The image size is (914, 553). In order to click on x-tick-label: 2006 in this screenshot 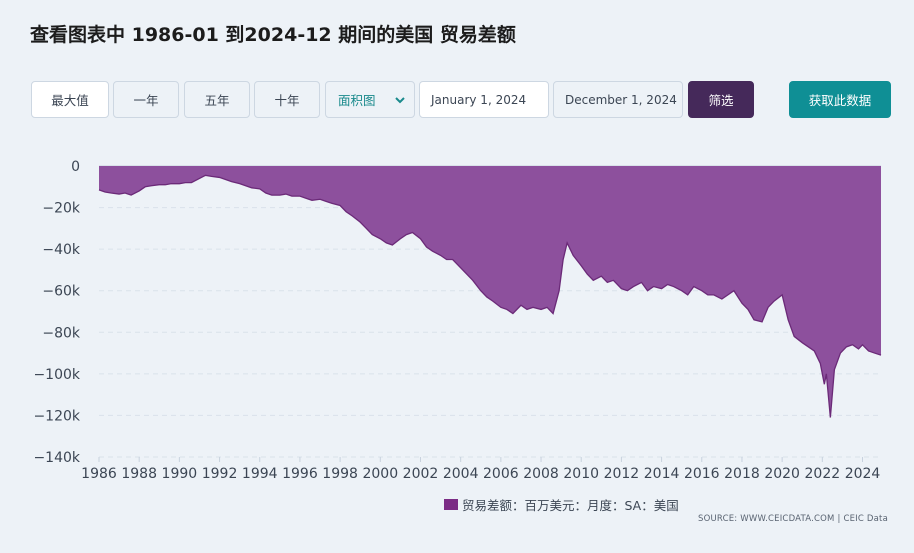, I will do `click(501, 474)`.